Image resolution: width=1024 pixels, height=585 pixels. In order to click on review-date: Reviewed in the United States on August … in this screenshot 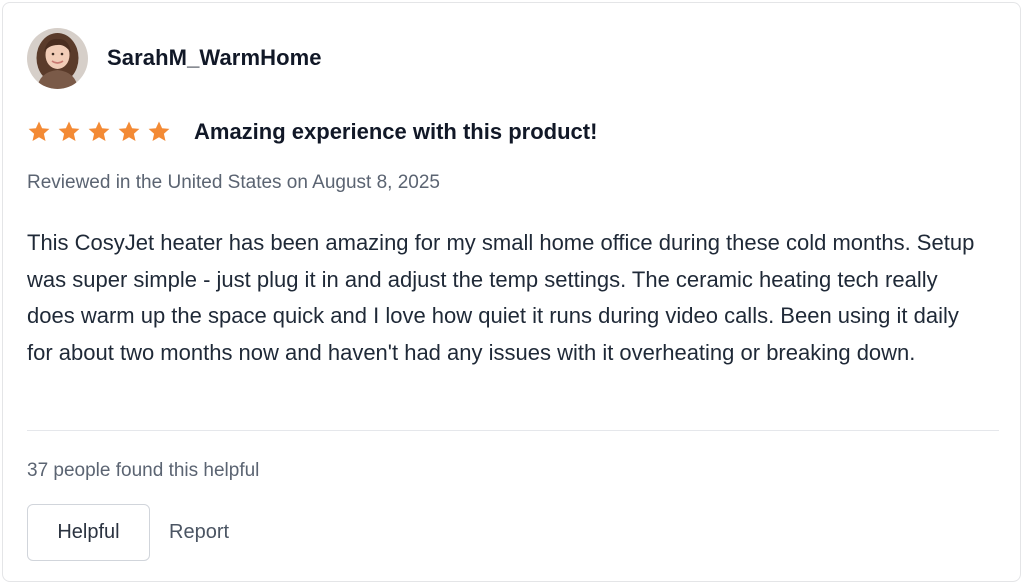, I will do `click(233, 182)`.